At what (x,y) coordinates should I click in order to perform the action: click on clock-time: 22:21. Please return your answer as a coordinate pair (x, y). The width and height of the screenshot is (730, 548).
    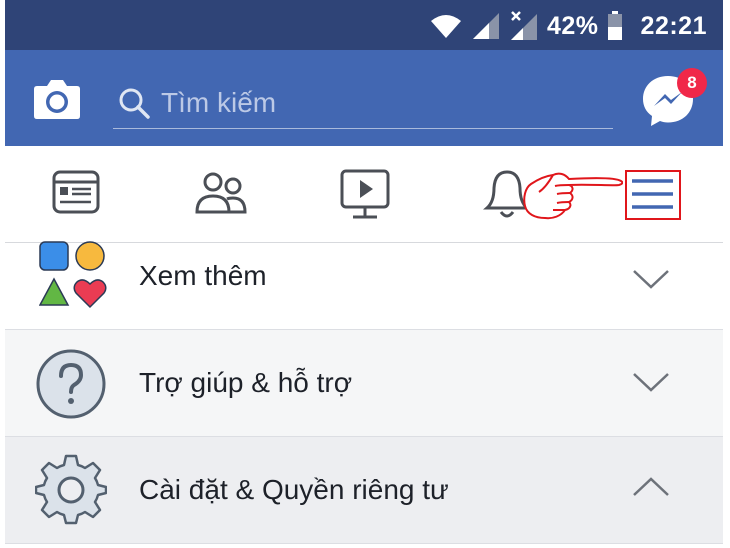
    Looking at the image, I should click on (673, 25).